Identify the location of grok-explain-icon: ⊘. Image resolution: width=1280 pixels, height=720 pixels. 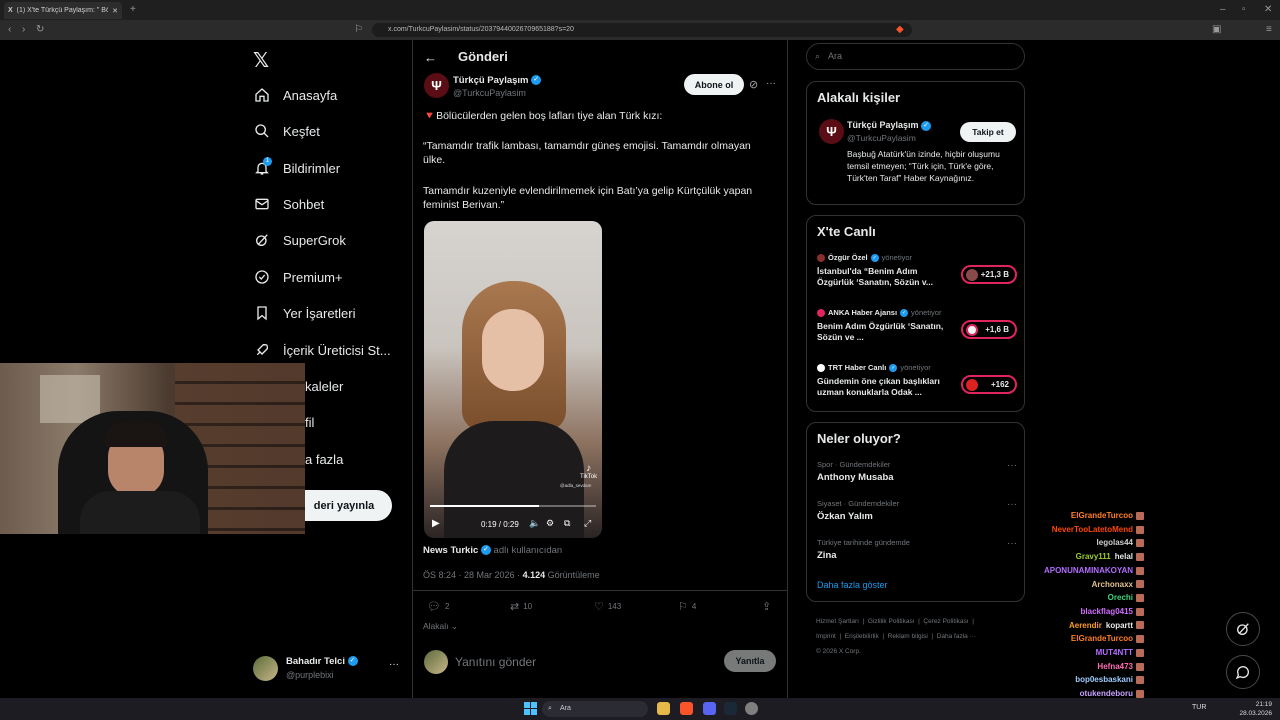
(753, 84).